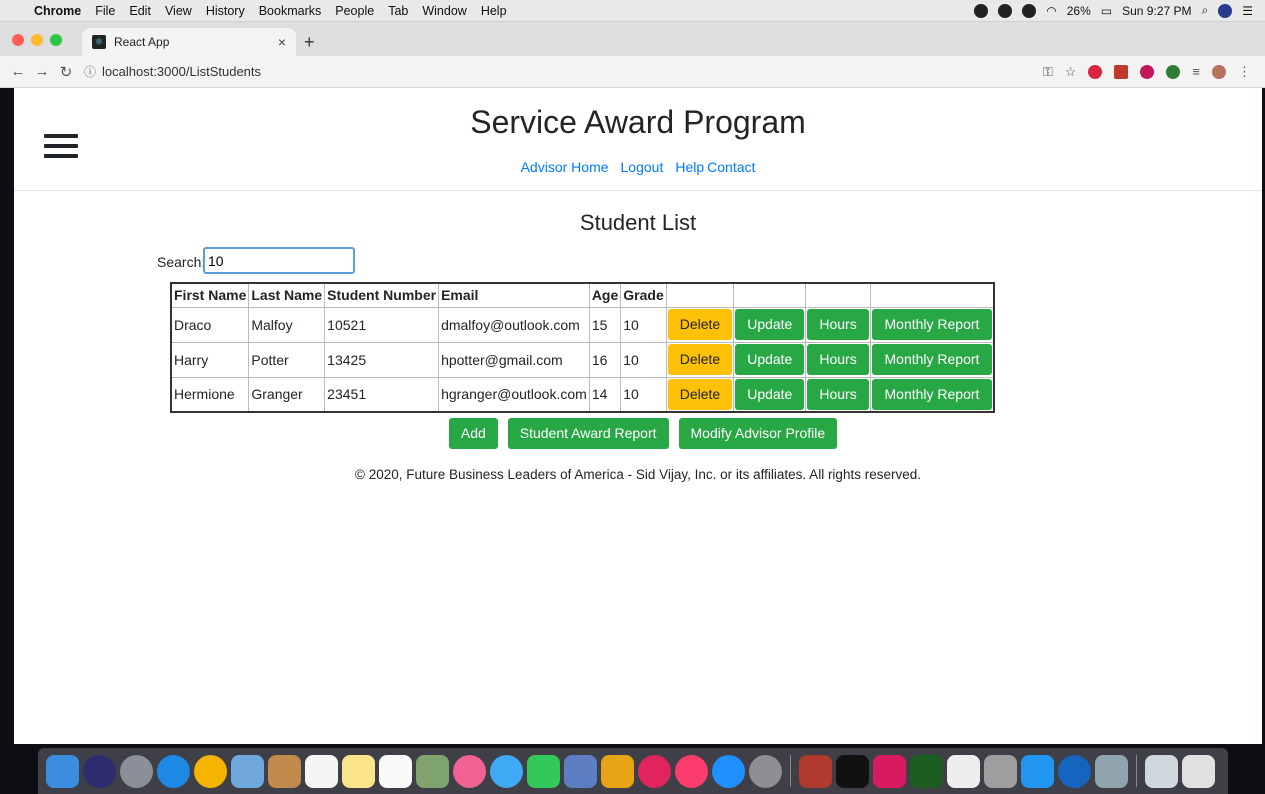 The width and height of the screenshot is (1265, 794). I want to click on address-url: localhost:3000/ListStudents, so click(181, 71).